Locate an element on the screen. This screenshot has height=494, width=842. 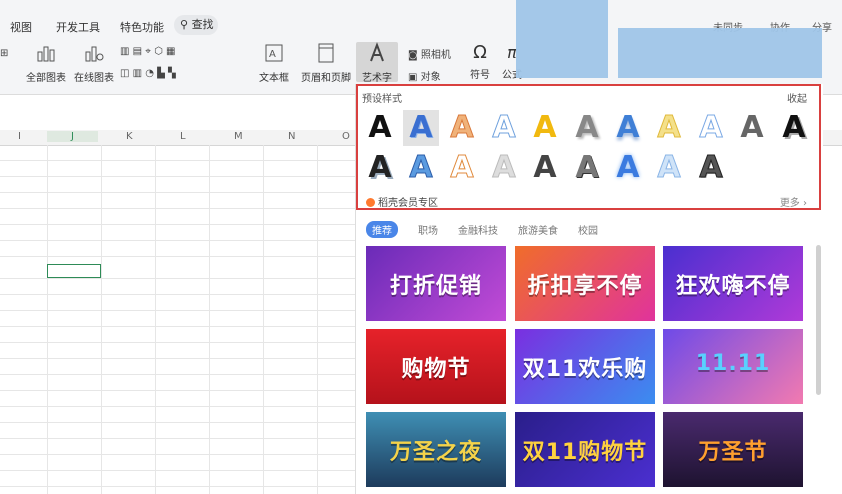
object-button: ▣ 对象 is located at coordinates (424, 75).